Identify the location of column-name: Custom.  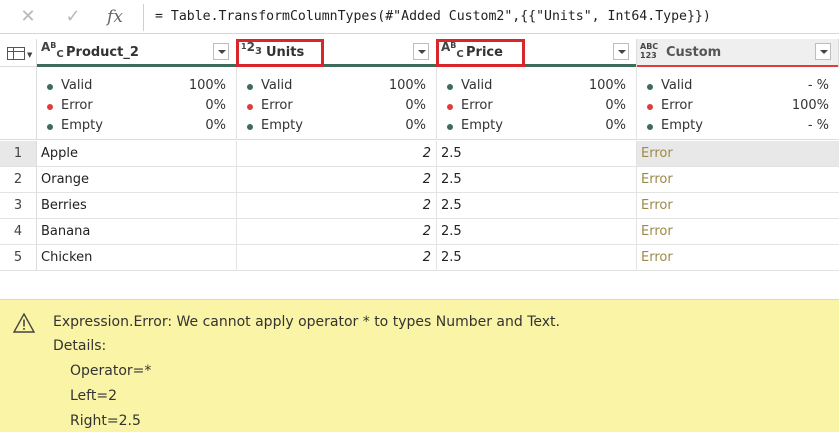
(694, 52).